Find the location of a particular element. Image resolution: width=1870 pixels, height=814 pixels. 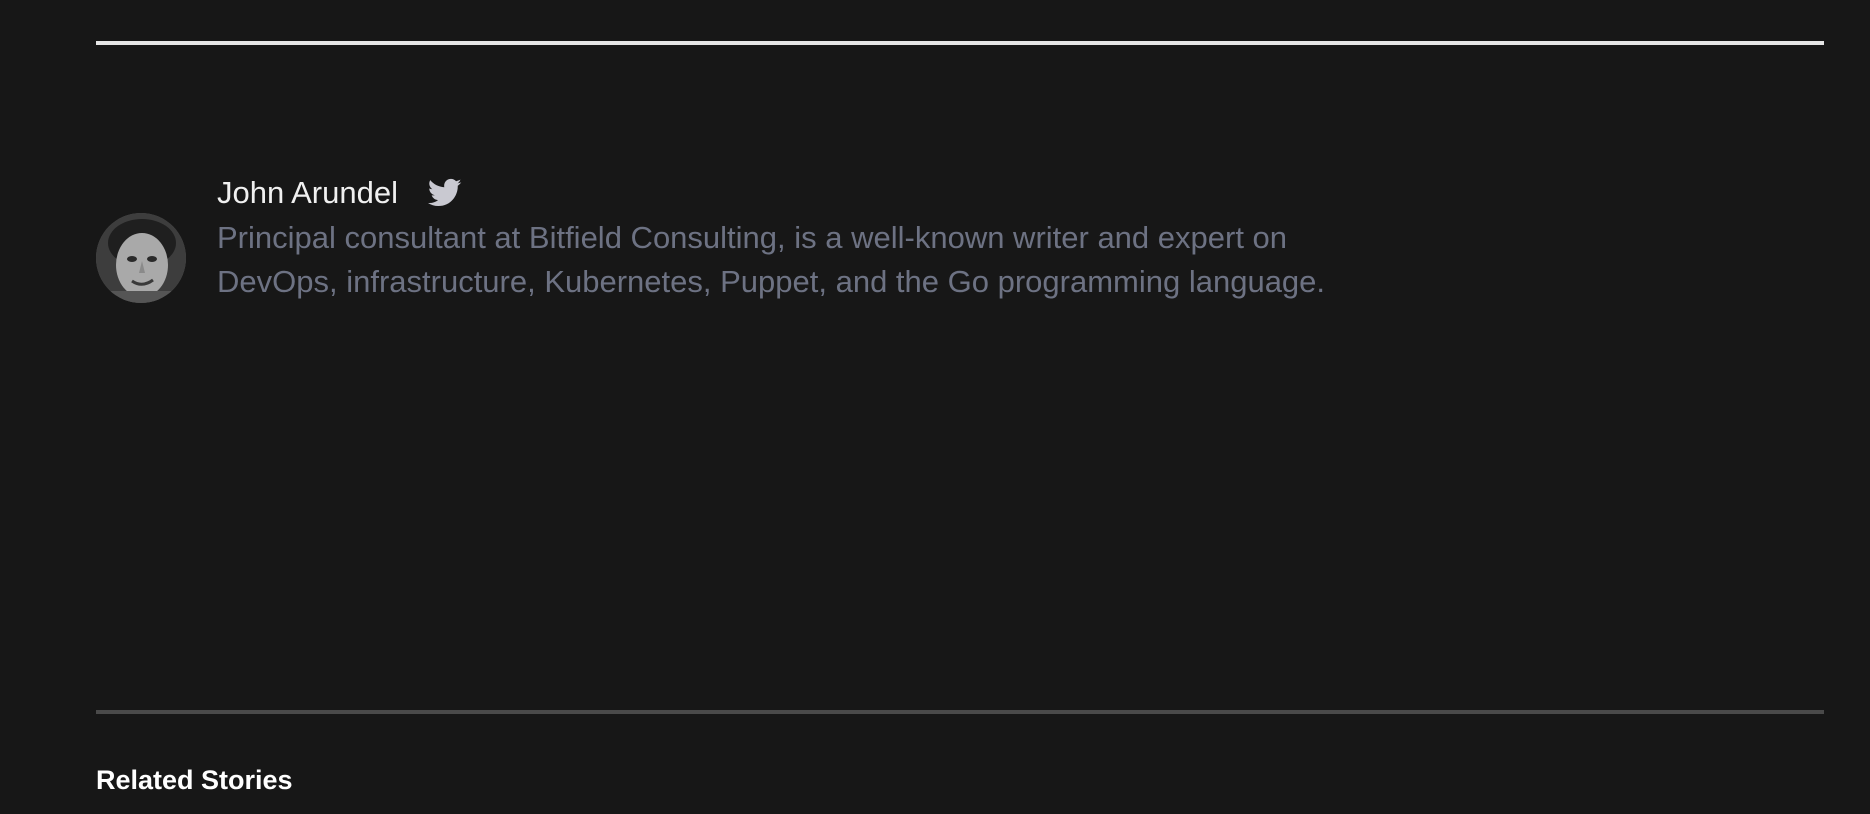

twitter-link is located at coordinates (444, 193).